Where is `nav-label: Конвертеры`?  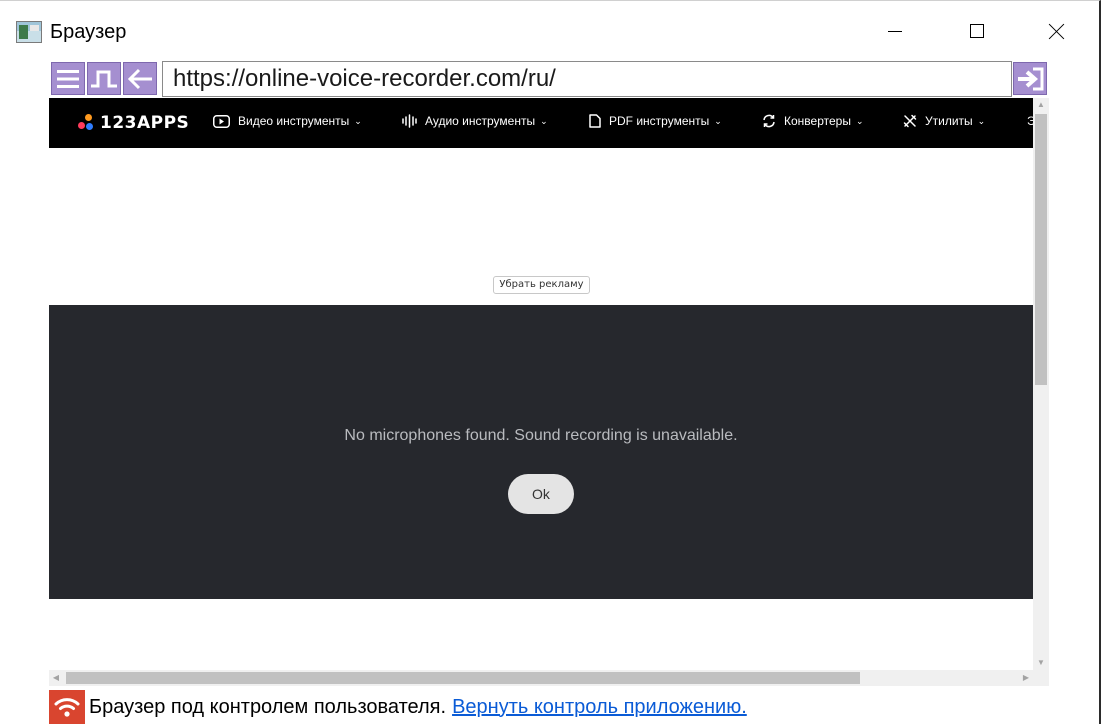 nav-label: Конвертеры is located at coordinates (817, 121).